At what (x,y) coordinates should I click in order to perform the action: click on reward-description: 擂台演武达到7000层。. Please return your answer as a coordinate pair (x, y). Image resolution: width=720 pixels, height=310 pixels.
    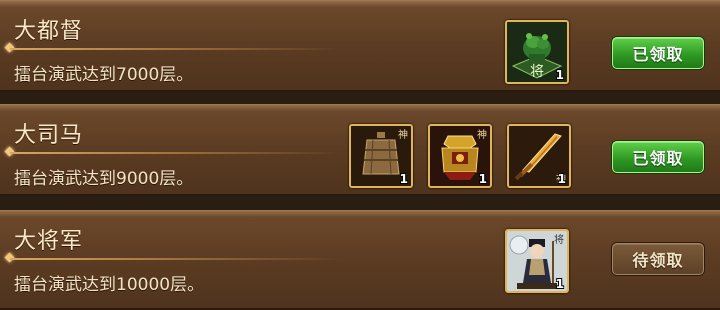
    Looking at the image, I should click on (104, 75).